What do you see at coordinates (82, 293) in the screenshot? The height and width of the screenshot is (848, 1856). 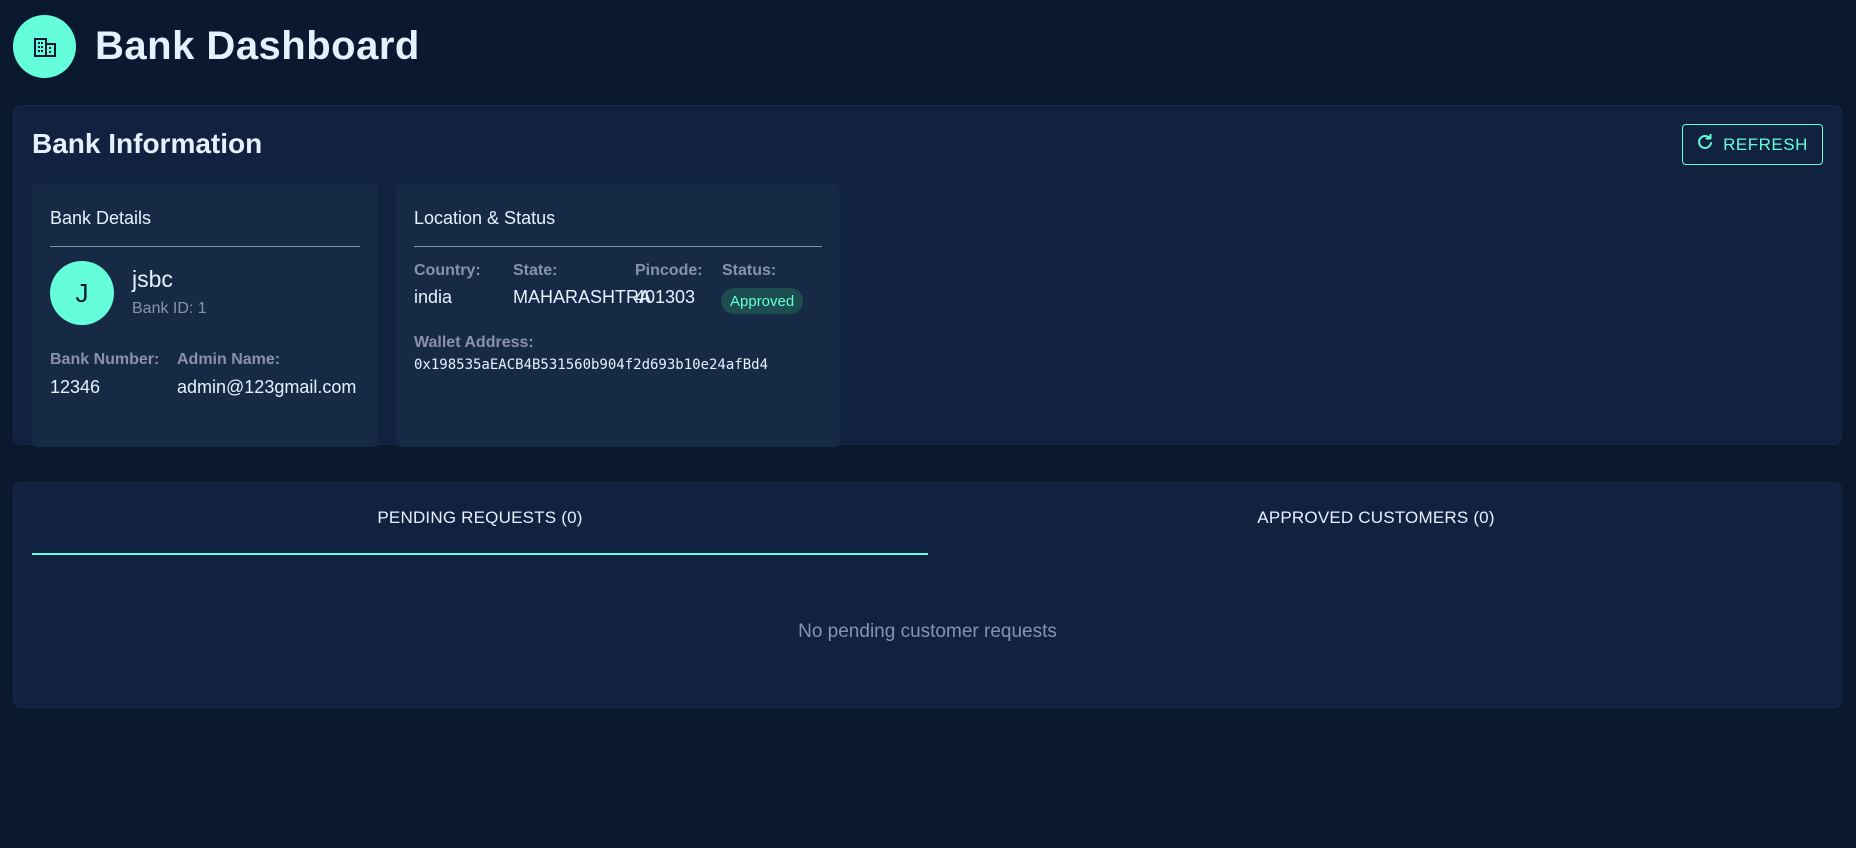 I see `avatar: J` at bounding box center [82, 293].